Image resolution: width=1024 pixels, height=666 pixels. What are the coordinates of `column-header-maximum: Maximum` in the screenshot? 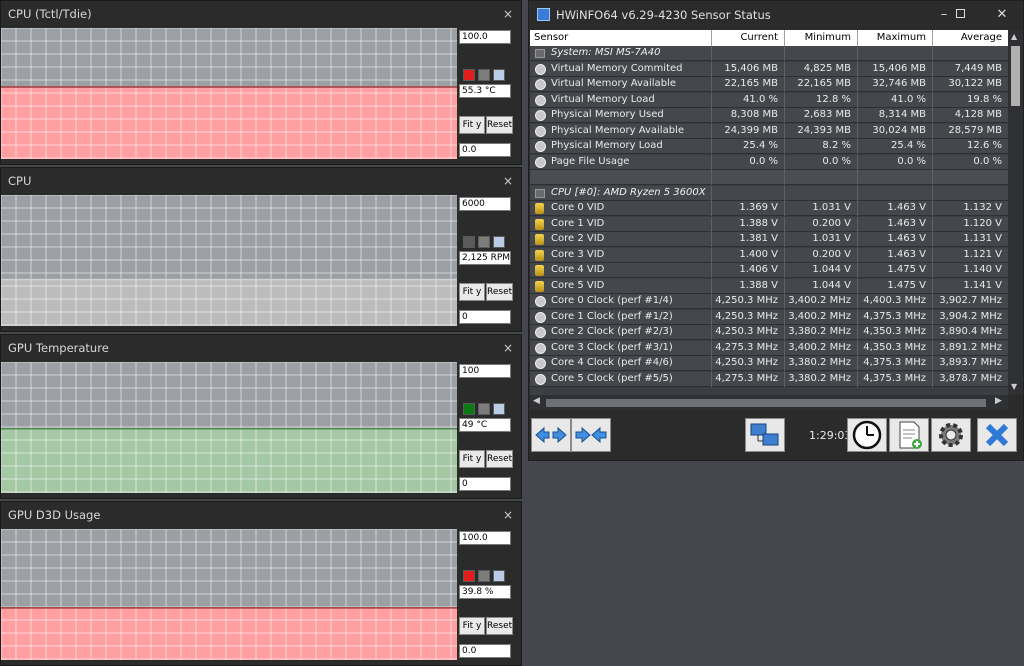 It's located at (895, 38).